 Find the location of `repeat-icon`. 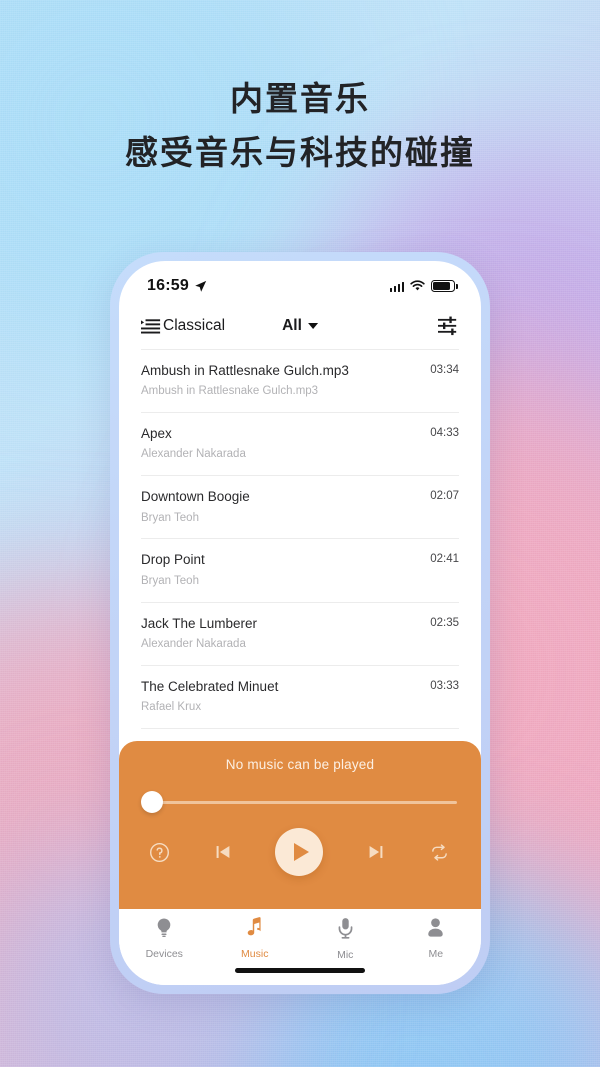

repeat-icon is located at coordinates (439, 852).